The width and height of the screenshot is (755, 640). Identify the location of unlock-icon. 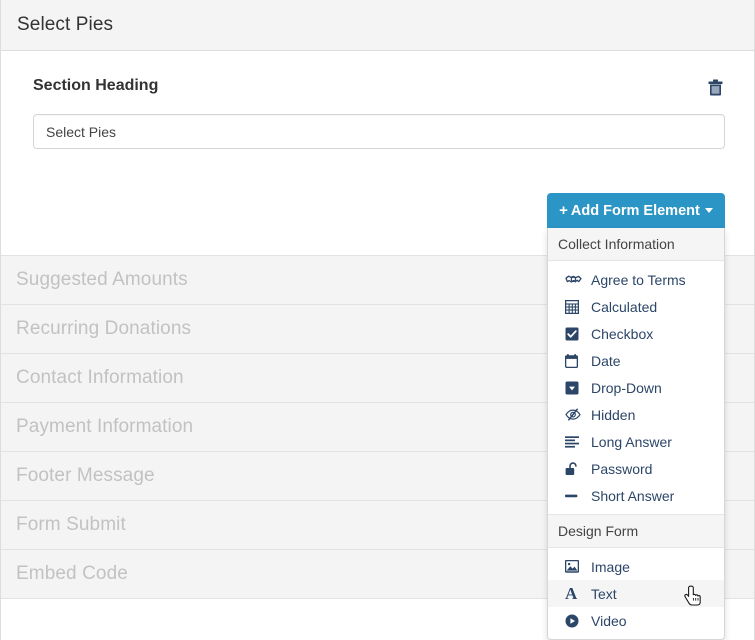
(573, 468).